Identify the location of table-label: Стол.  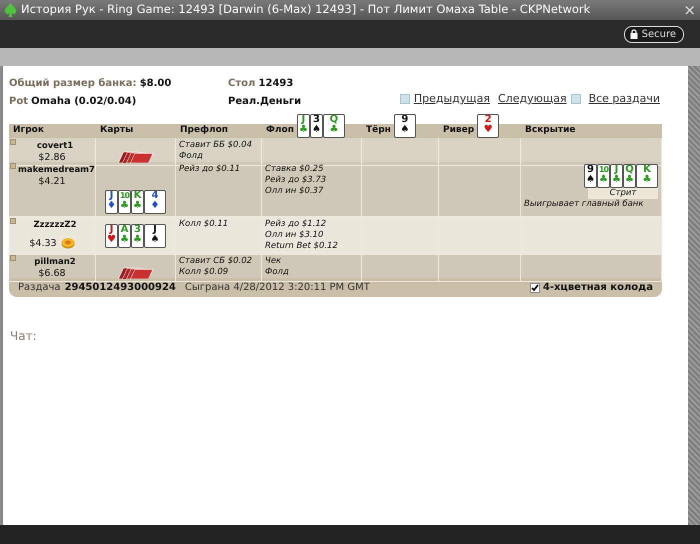
(242, 83).